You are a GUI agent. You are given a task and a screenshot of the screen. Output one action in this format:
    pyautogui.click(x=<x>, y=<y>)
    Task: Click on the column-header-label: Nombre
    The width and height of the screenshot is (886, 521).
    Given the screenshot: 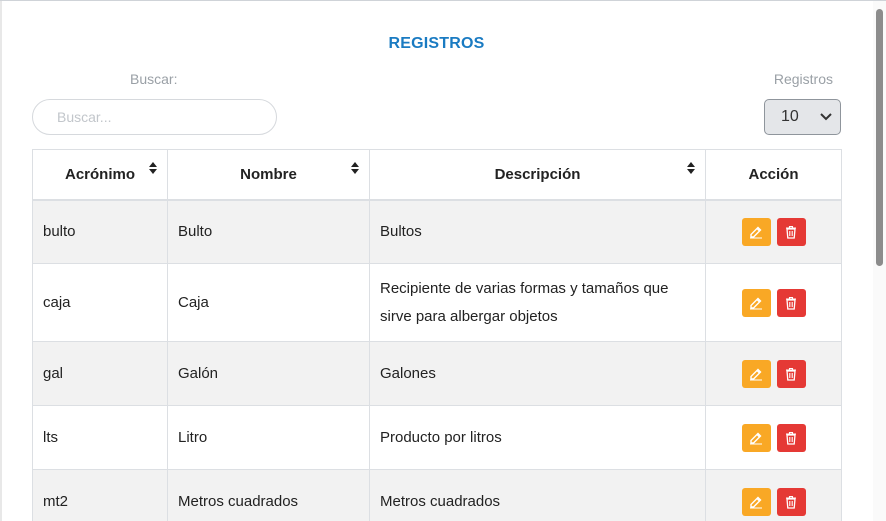 What is the action you would take?
    pyautogui.click(x=268, y=174)
    